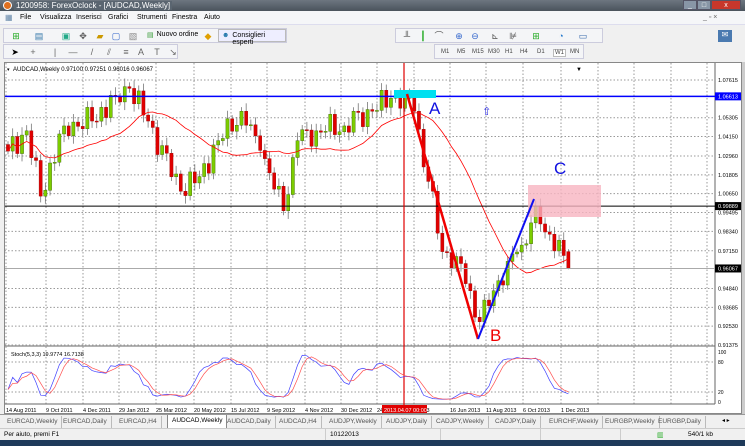  I want to click on trendline-b-c, so click(506, 269).